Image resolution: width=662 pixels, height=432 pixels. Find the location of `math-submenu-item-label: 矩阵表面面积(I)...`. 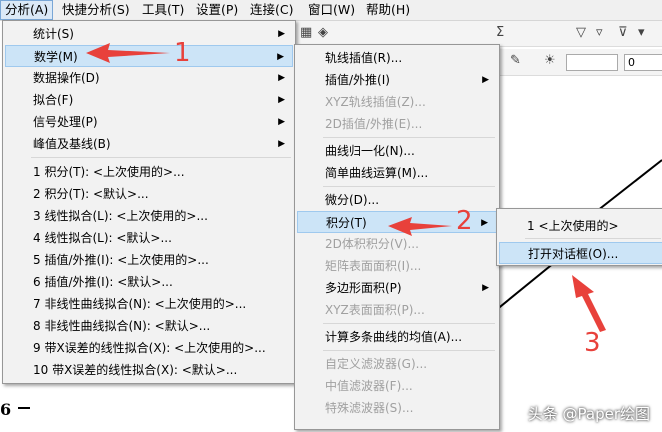

math-submenu-item-label: 矩阵表面面积(I)... is located at coordinates (373, 266).